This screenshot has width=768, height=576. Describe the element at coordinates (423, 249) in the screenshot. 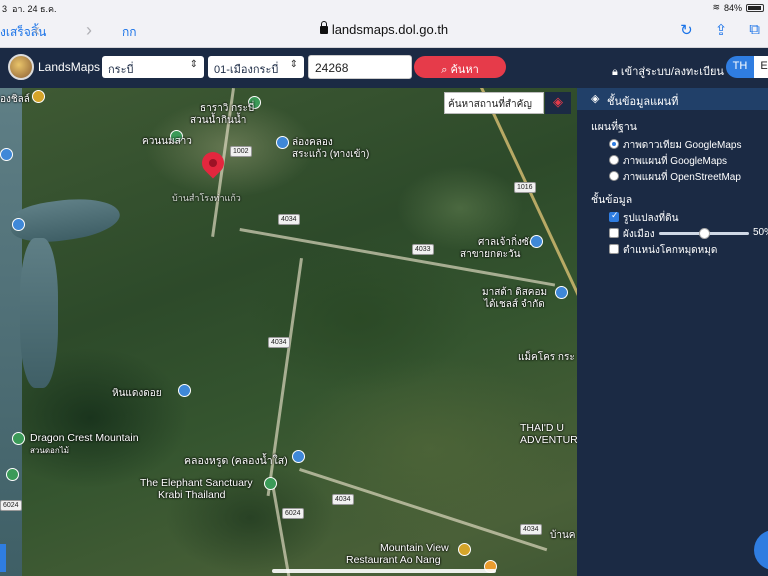

I see `road-shield: 4033` at that location.